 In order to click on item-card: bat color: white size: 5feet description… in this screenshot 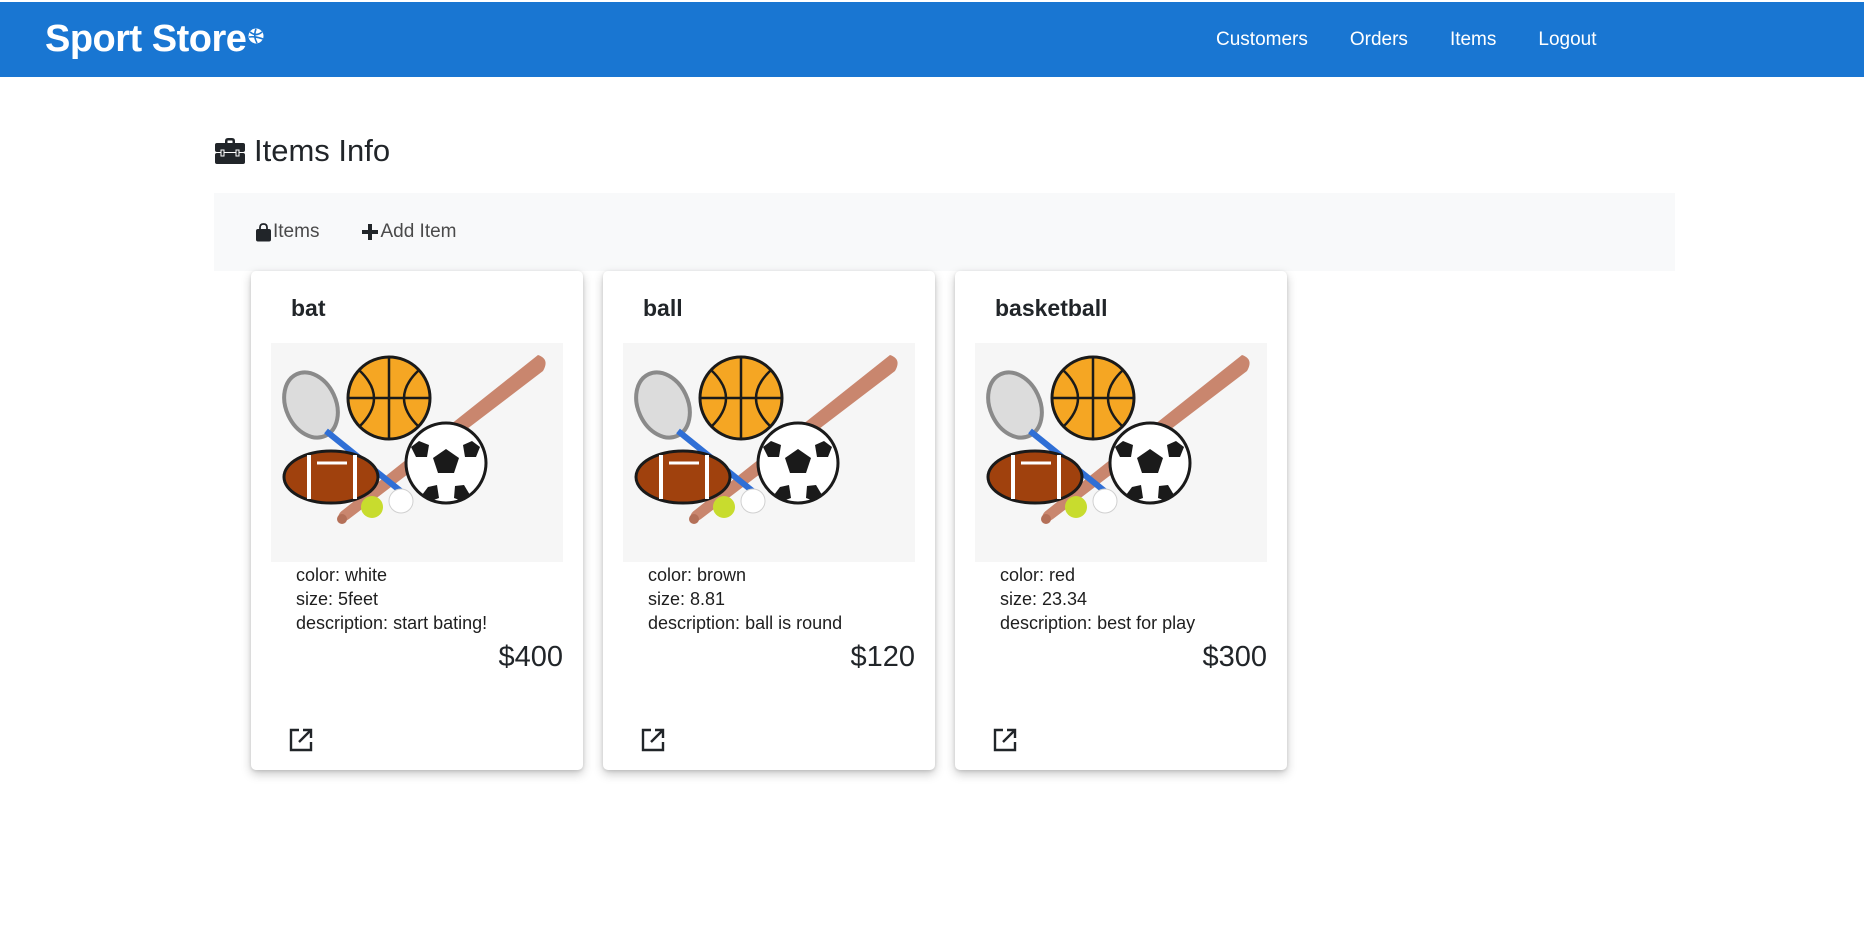, I will do `click(417, 520)`.